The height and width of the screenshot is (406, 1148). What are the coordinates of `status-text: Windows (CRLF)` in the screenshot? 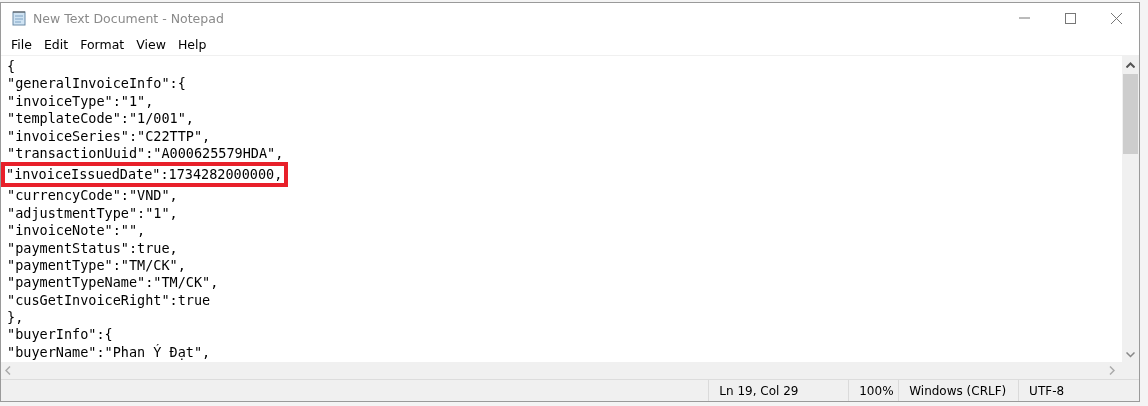 It's located at (958, 390).